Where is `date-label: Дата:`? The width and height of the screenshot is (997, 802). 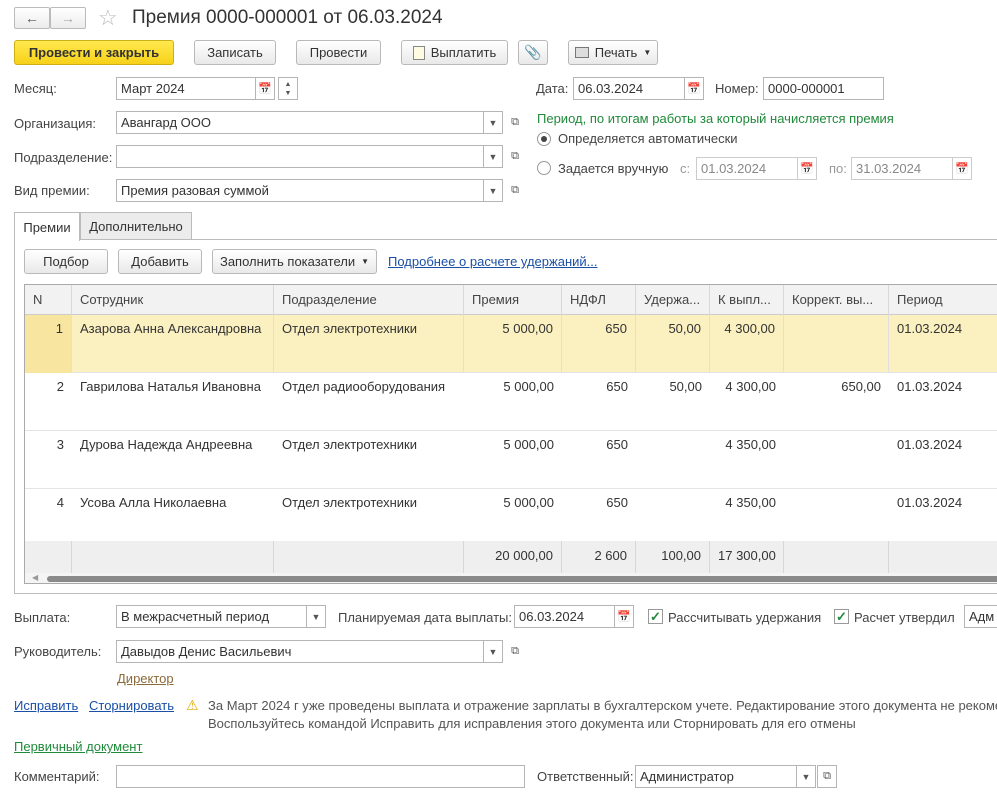 date-label: Дата: is located at coordinates (552, 88).